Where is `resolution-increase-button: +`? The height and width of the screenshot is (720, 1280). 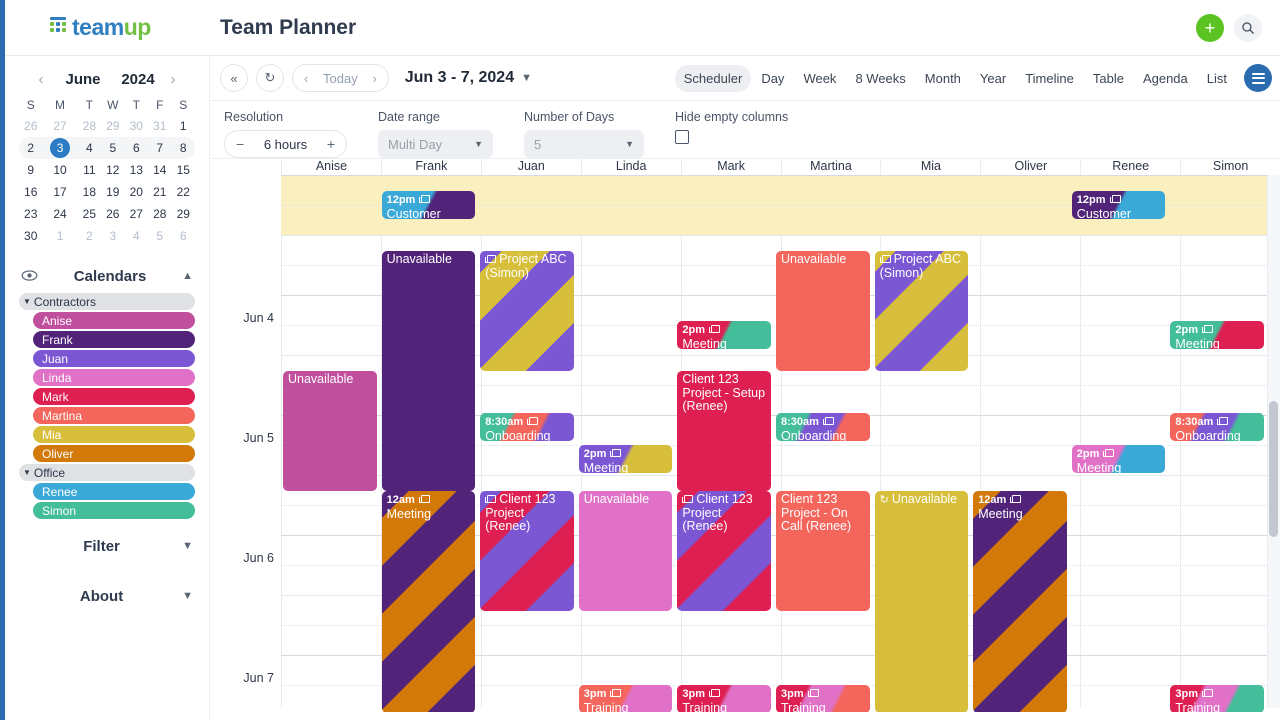
resolution-increase-button: + is located at coordinates (331, 144).